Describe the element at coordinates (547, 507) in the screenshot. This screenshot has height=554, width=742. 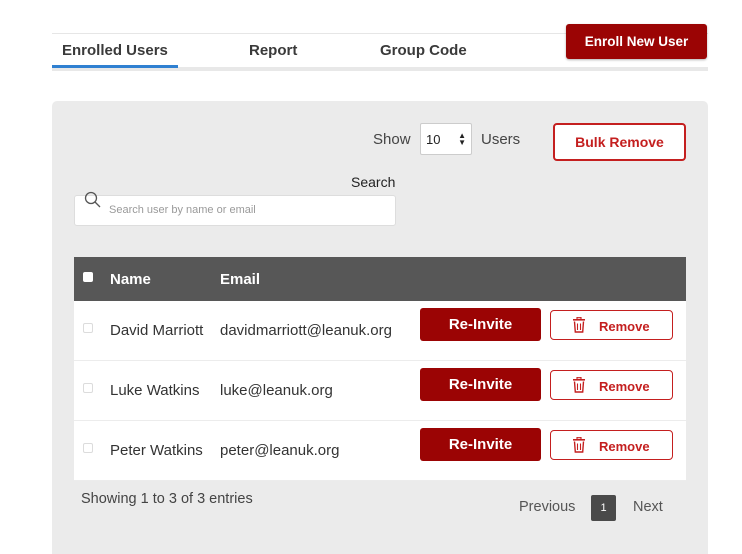
I see `pagination-previous: Previous` at that location.